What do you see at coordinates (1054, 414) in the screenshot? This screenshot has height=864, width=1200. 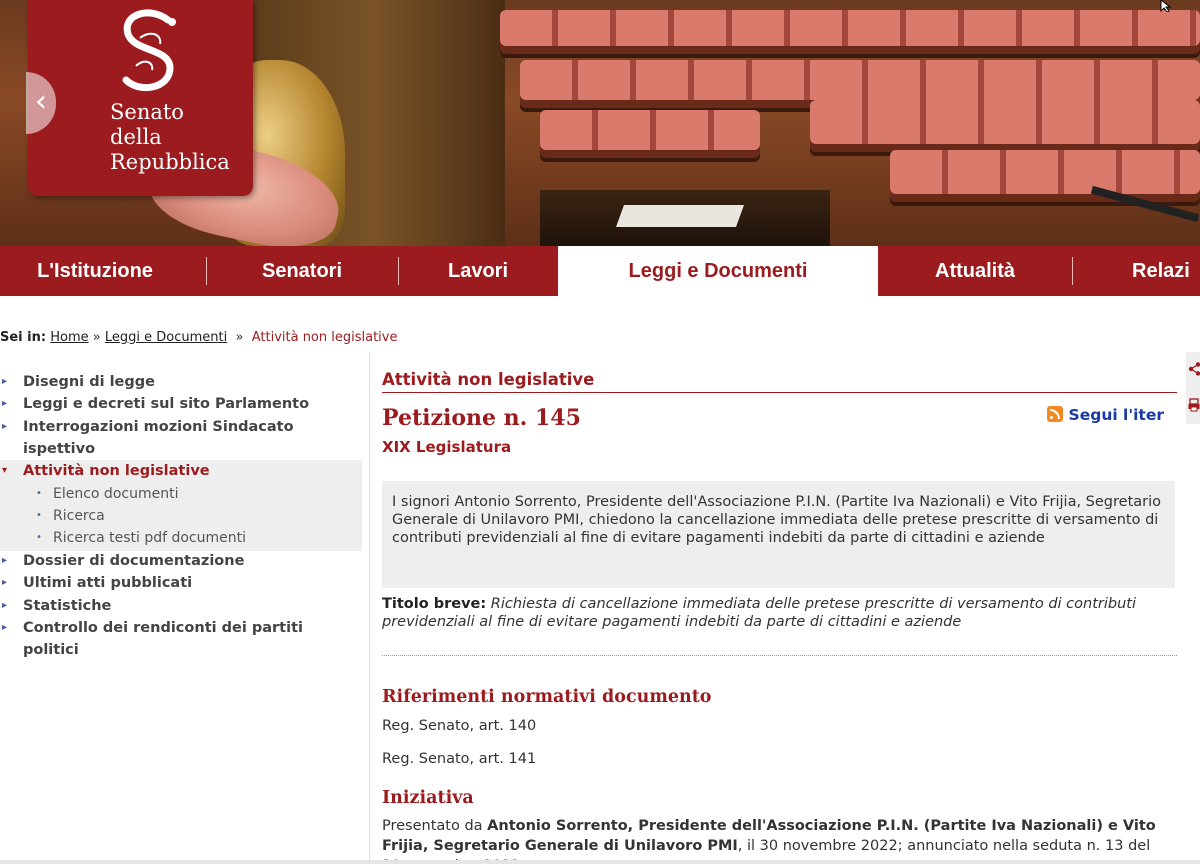 I see `rss-icon` at bounding box center [1054, 414].